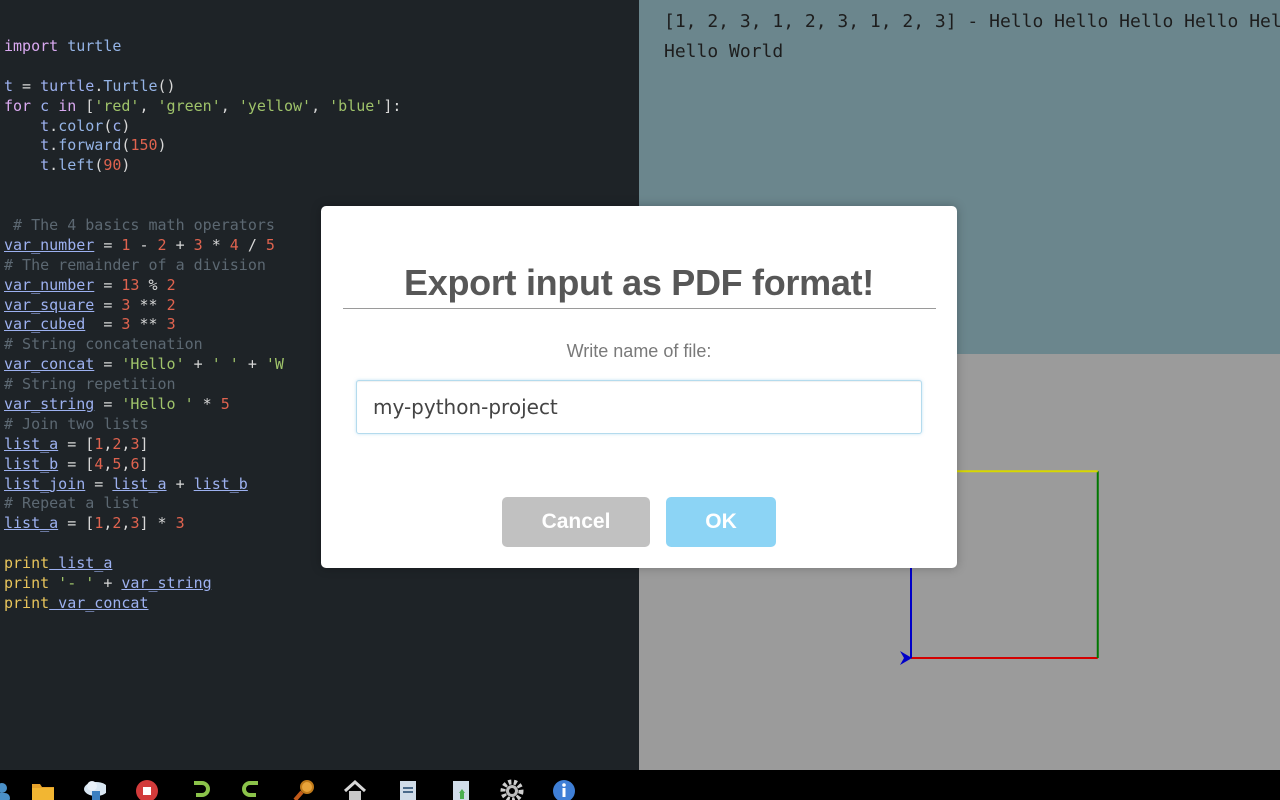 The image size is (1280, 800). What do you see at coordinates (7, 789) in the screenshot?
I see `person-icon` at bounding box center [7, 789].